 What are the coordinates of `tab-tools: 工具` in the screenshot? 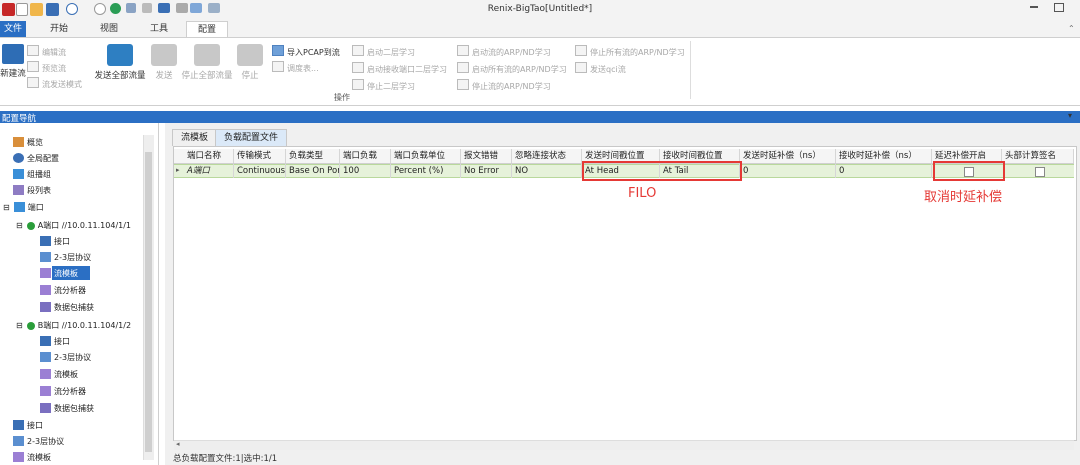 It's located at (159, 29).